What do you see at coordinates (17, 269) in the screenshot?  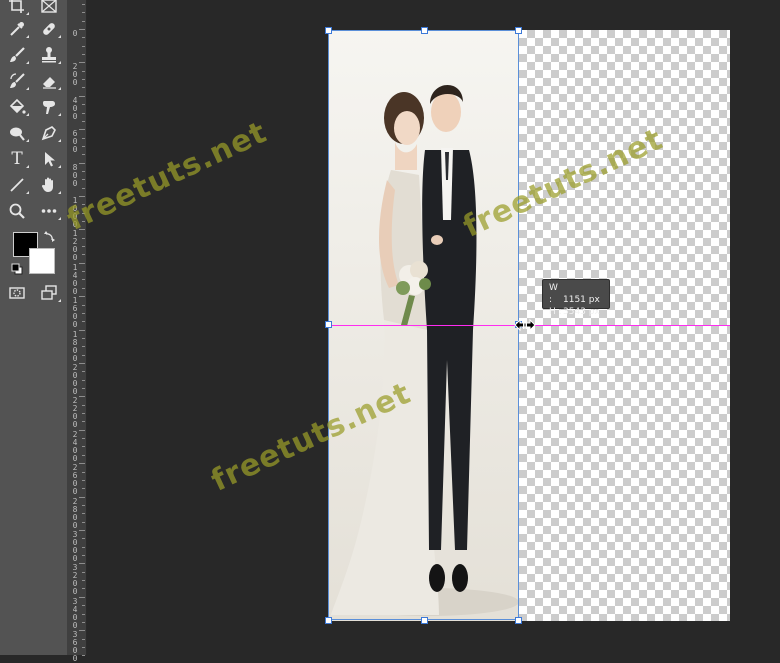 I see `default-colors-icon` at bounding box center [17, 269].